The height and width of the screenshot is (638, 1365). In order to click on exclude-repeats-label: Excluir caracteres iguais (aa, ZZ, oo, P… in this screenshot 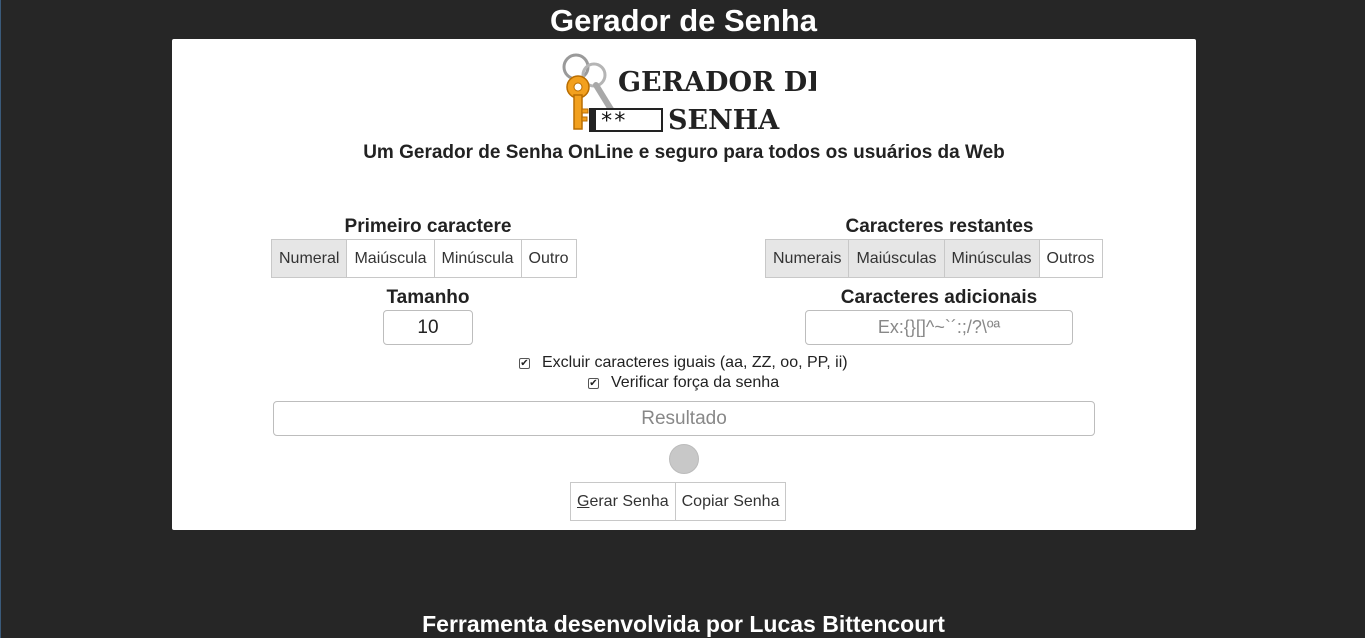, I will do `click(695, 362)`.